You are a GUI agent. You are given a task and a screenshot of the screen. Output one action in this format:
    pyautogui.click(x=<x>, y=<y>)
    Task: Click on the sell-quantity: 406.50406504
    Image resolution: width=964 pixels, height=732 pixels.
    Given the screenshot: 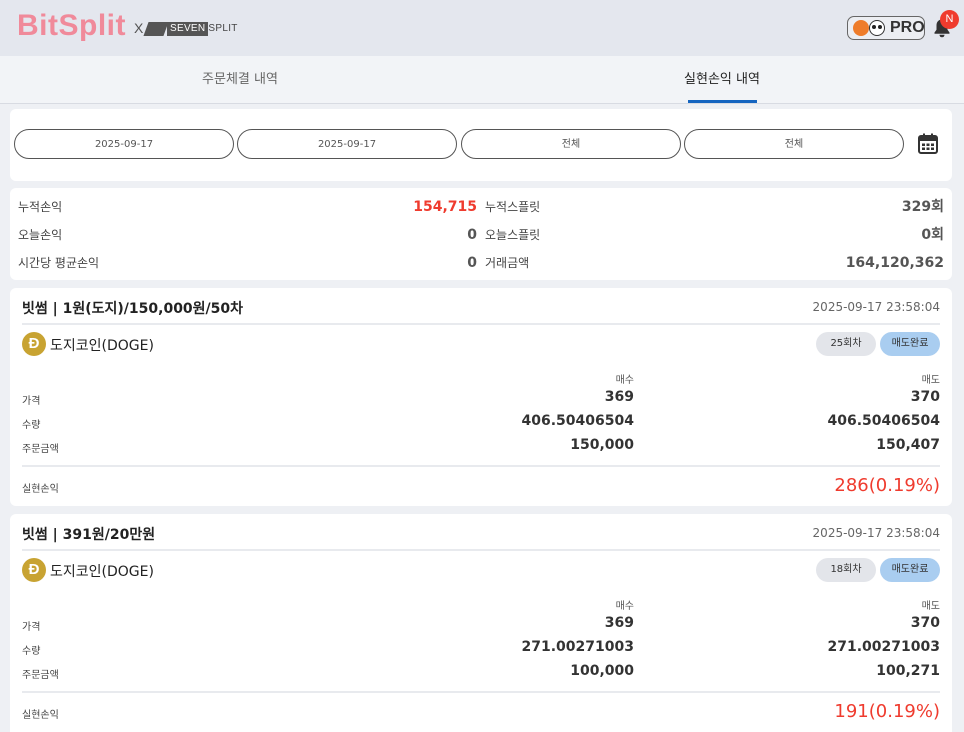 What is the action you would take?
    pyautogui.click(x=883, y=421)
    